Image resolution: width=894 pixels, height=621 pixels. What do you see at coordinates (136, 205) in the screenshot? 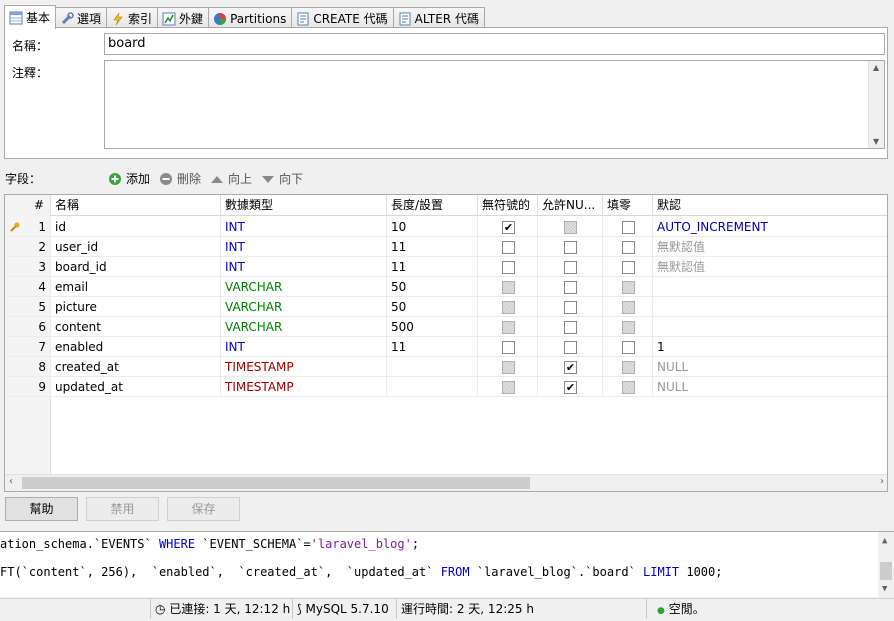
I see `column-header: 名稱` at bounding box center [136, 205].